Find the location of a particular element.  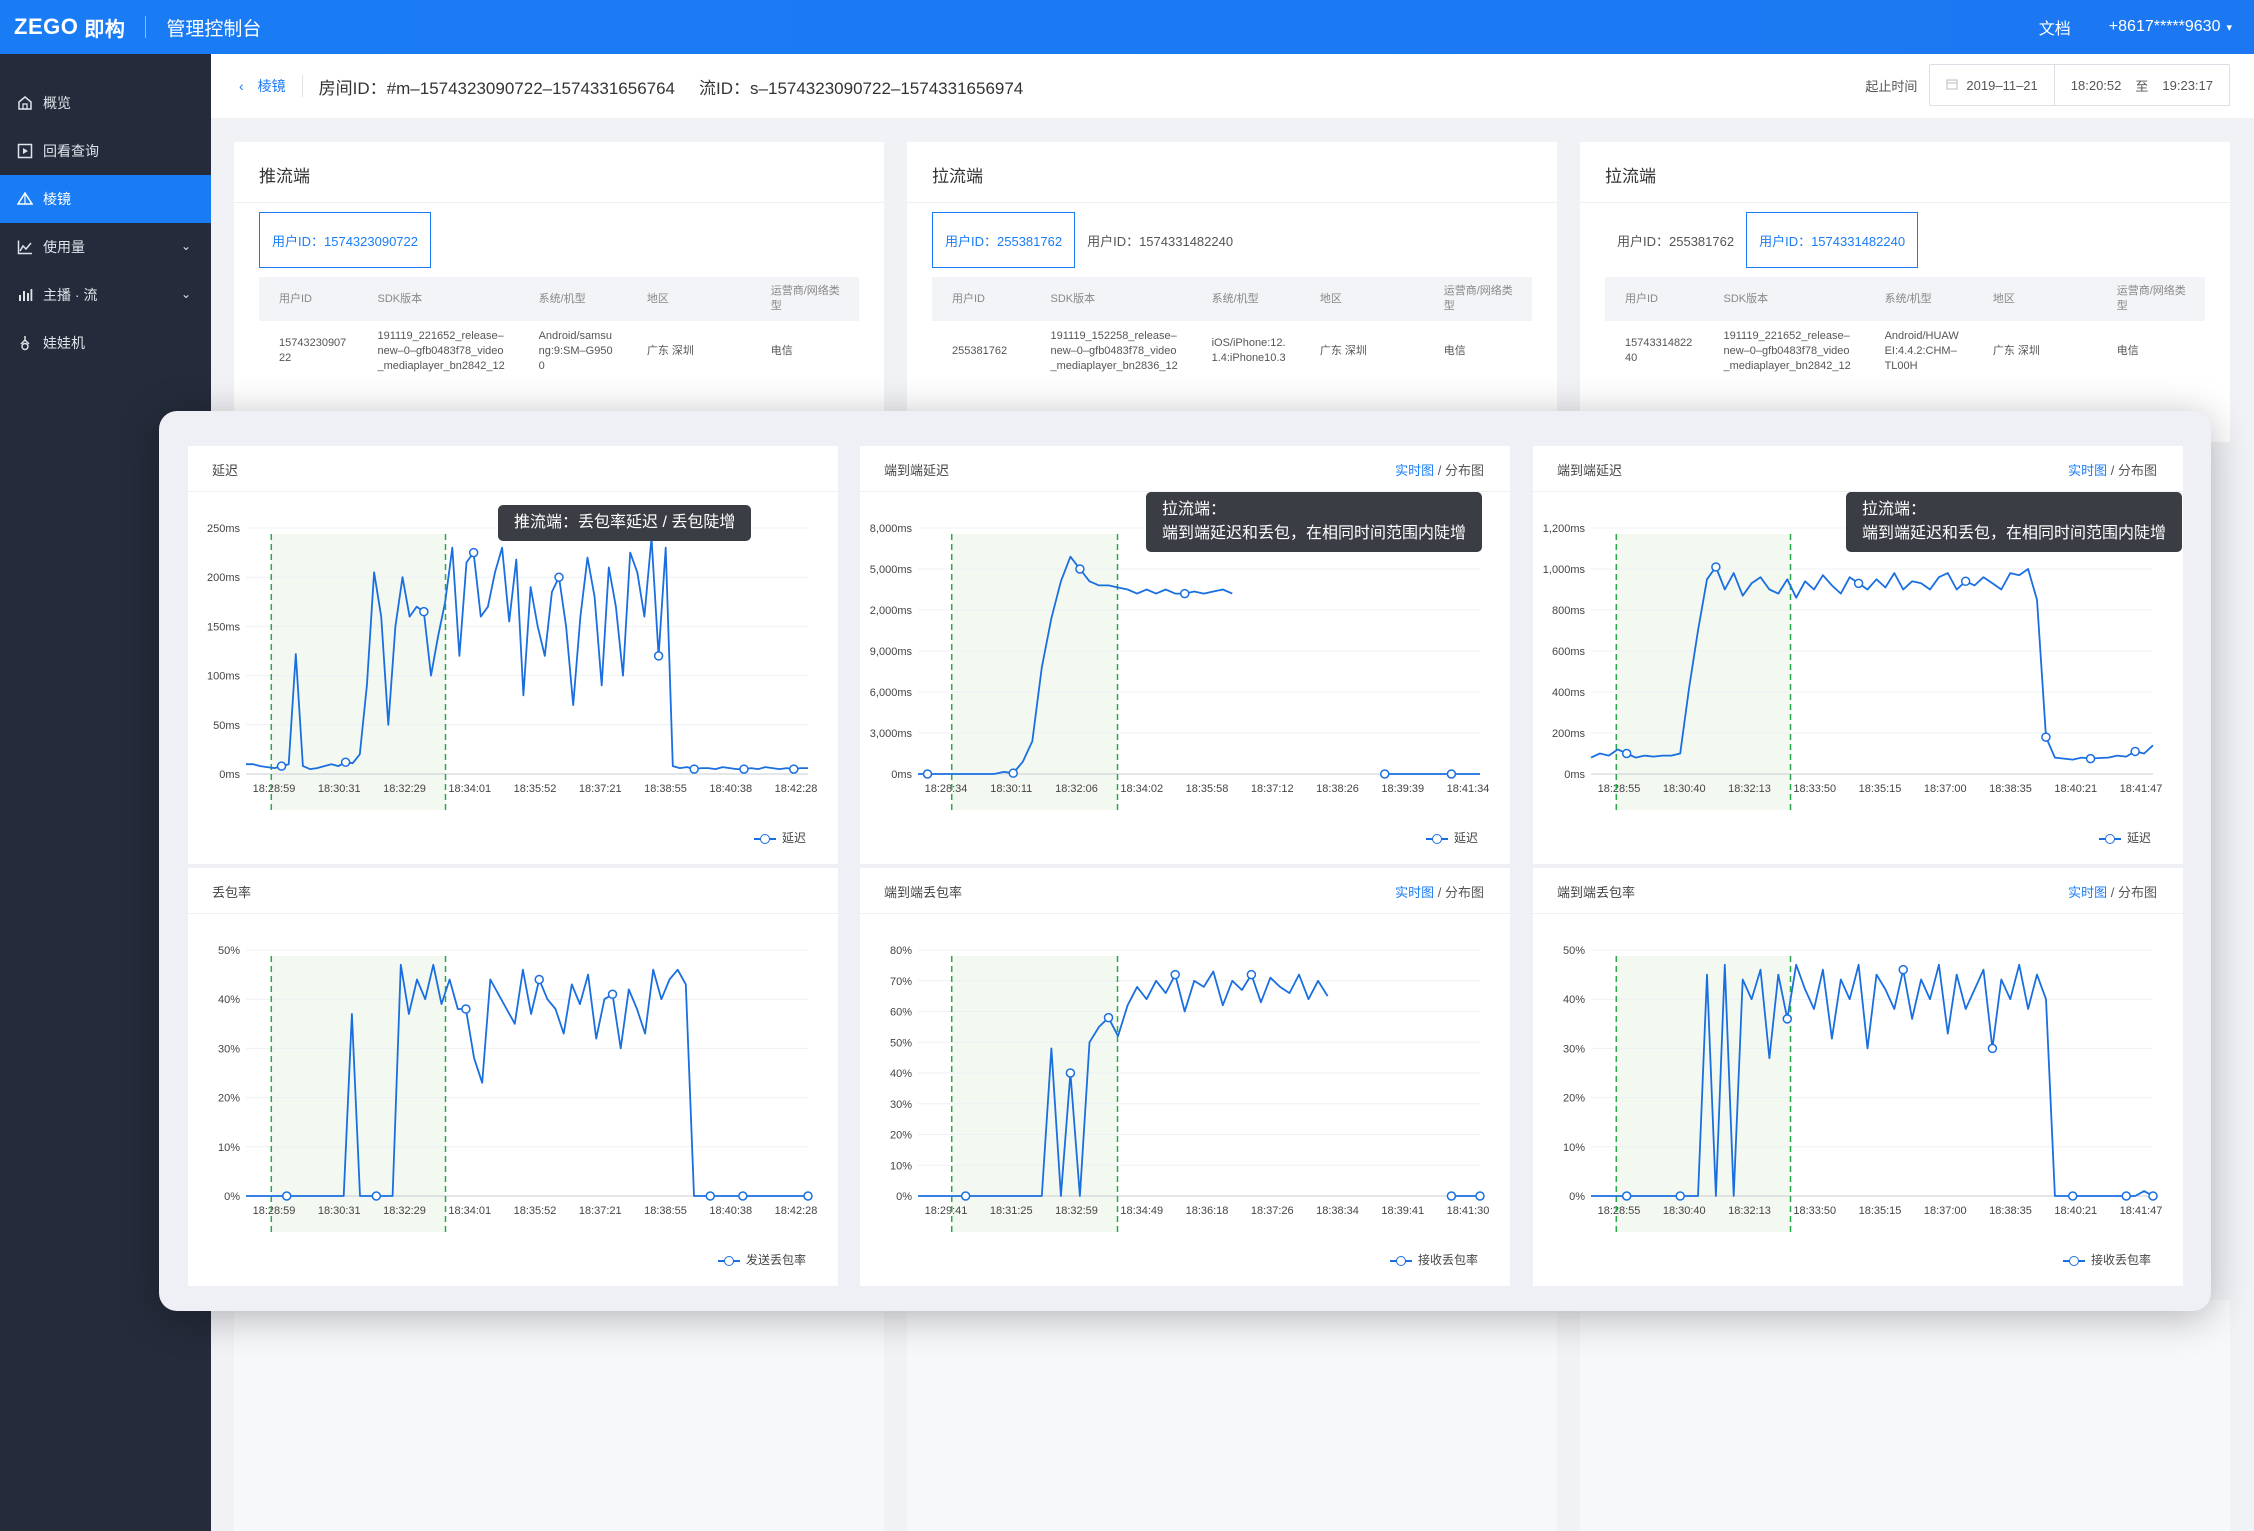

sidebar-item-playback: 回看查询 is located at coordinates (105, 151).